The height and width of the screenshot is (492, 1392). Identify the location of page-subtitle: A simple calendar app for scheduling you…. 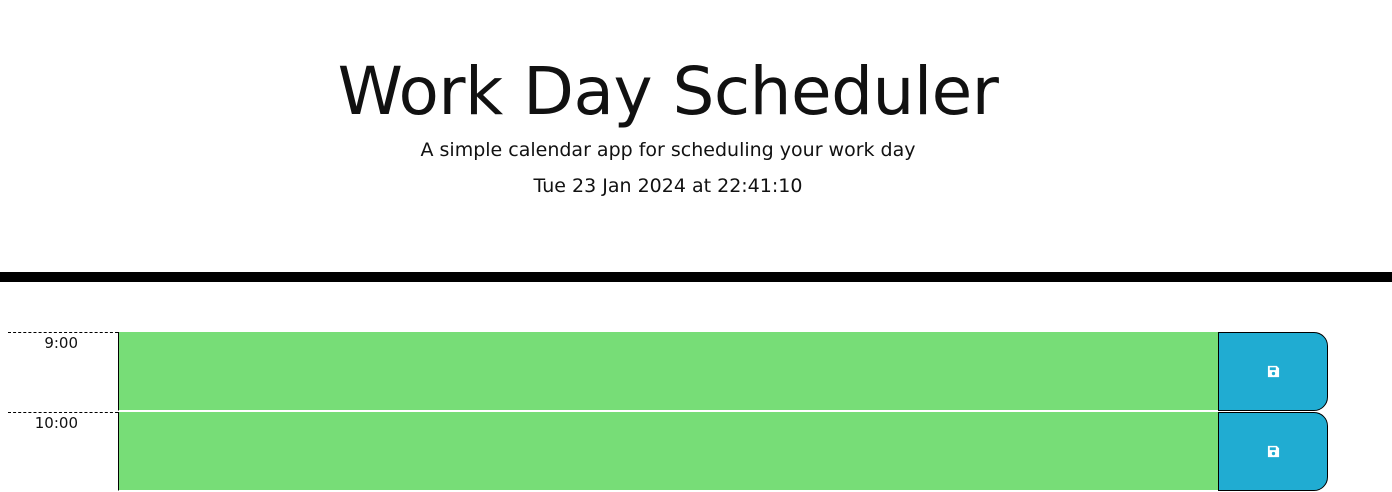
(668, 150).